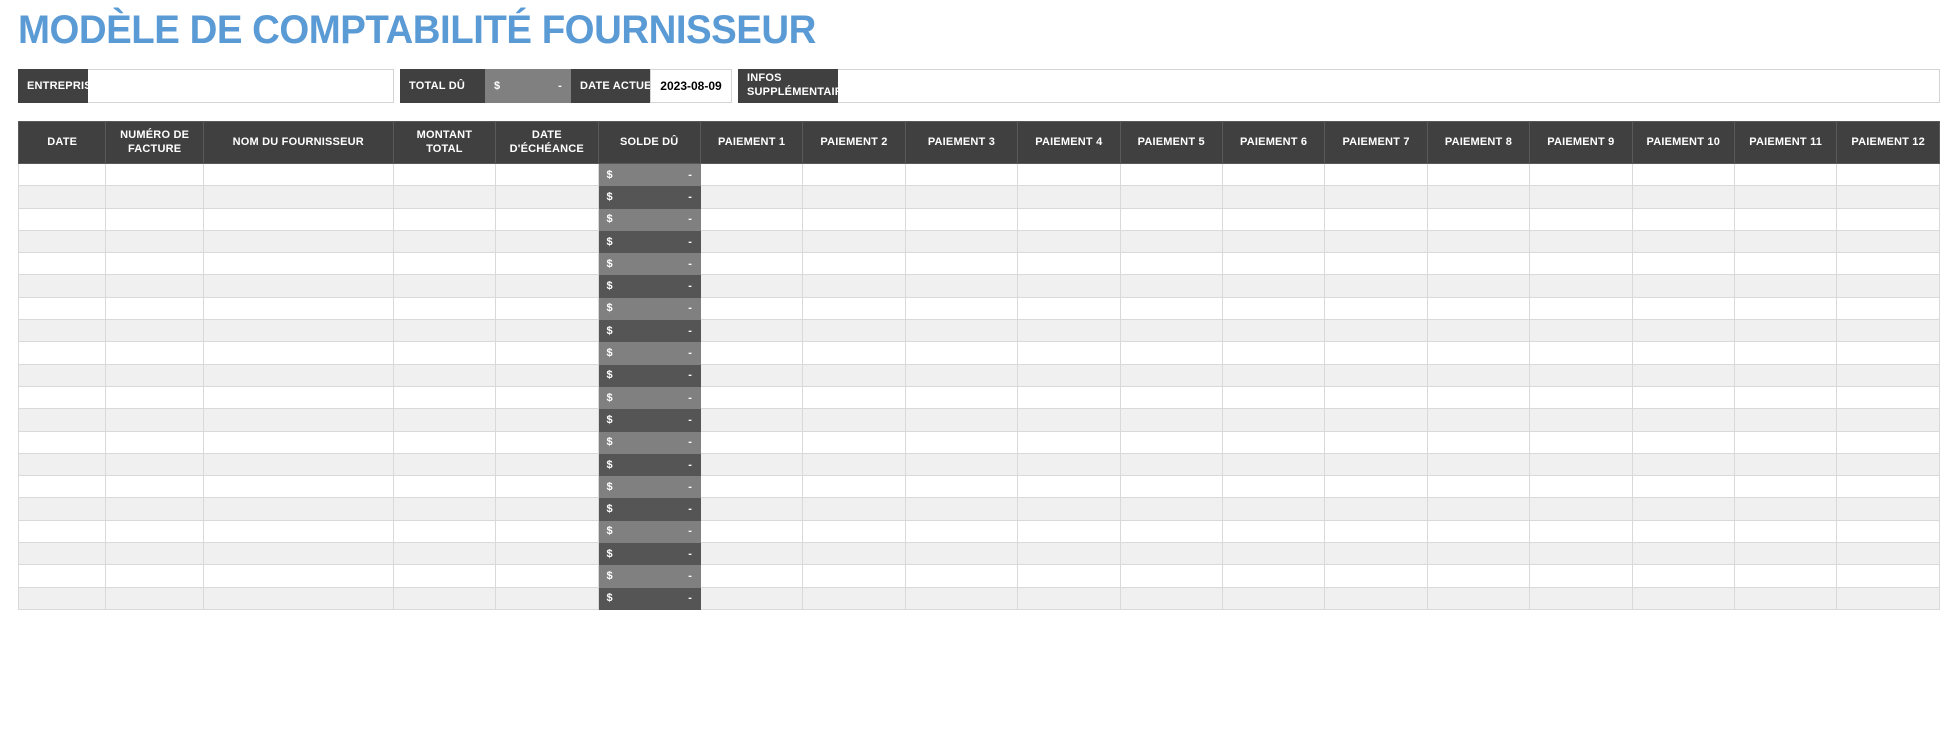 This screenshot has height=735, width=1958. Describe the element at coordinates (62, 142) in the screenshot. I see `column-header-0: DATE` at that location.